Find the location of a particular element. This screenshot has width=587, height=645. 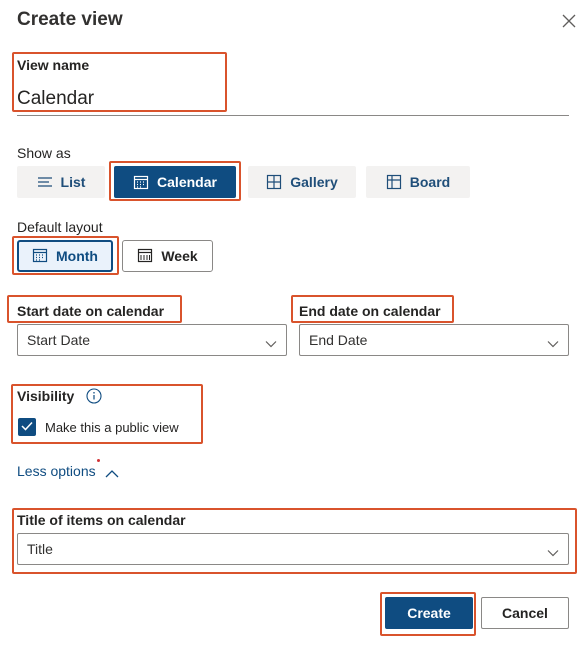

board-icon is located at coordinates (394, 182).